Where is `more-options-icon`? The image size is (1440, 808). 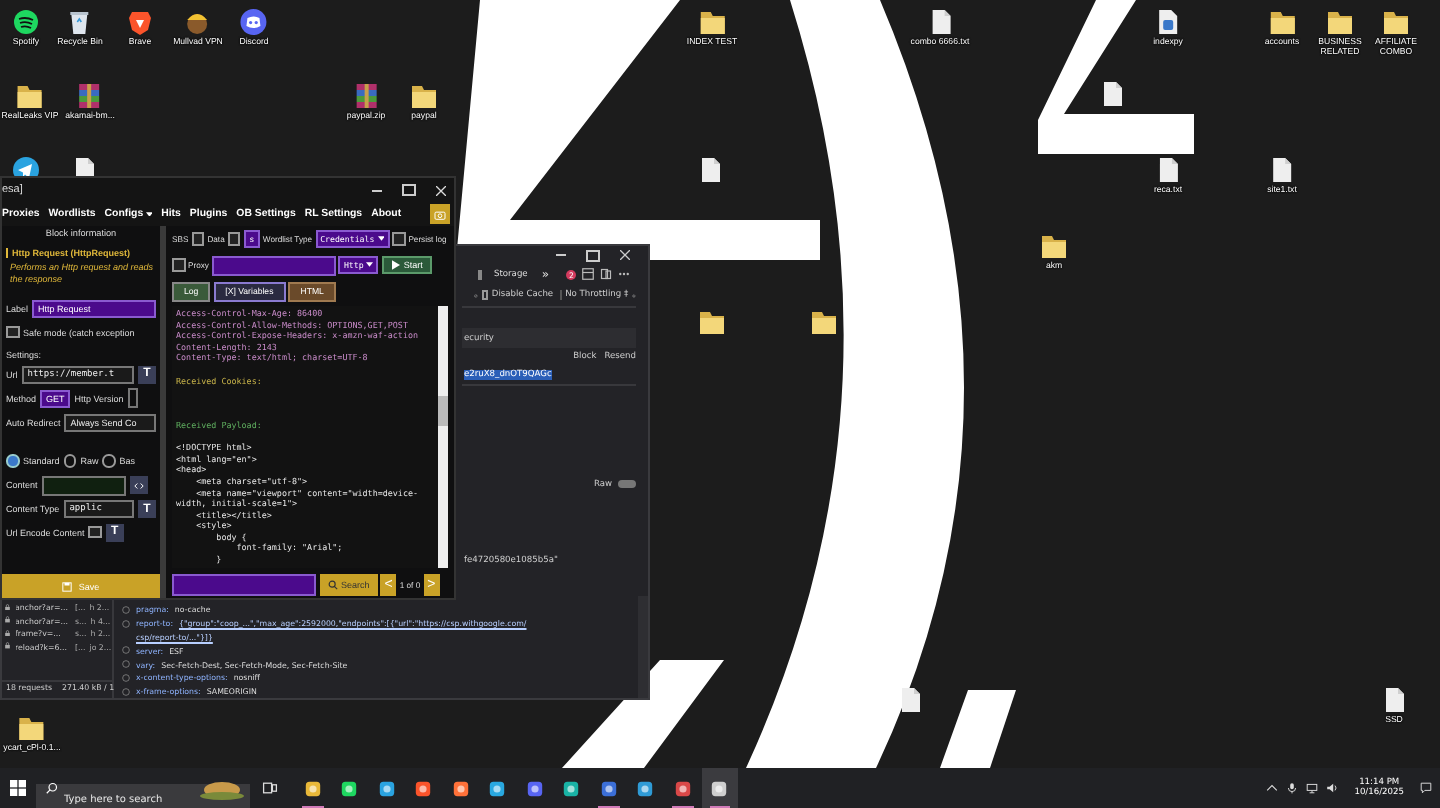 more-options-icon is located at coordinates (623, 274).